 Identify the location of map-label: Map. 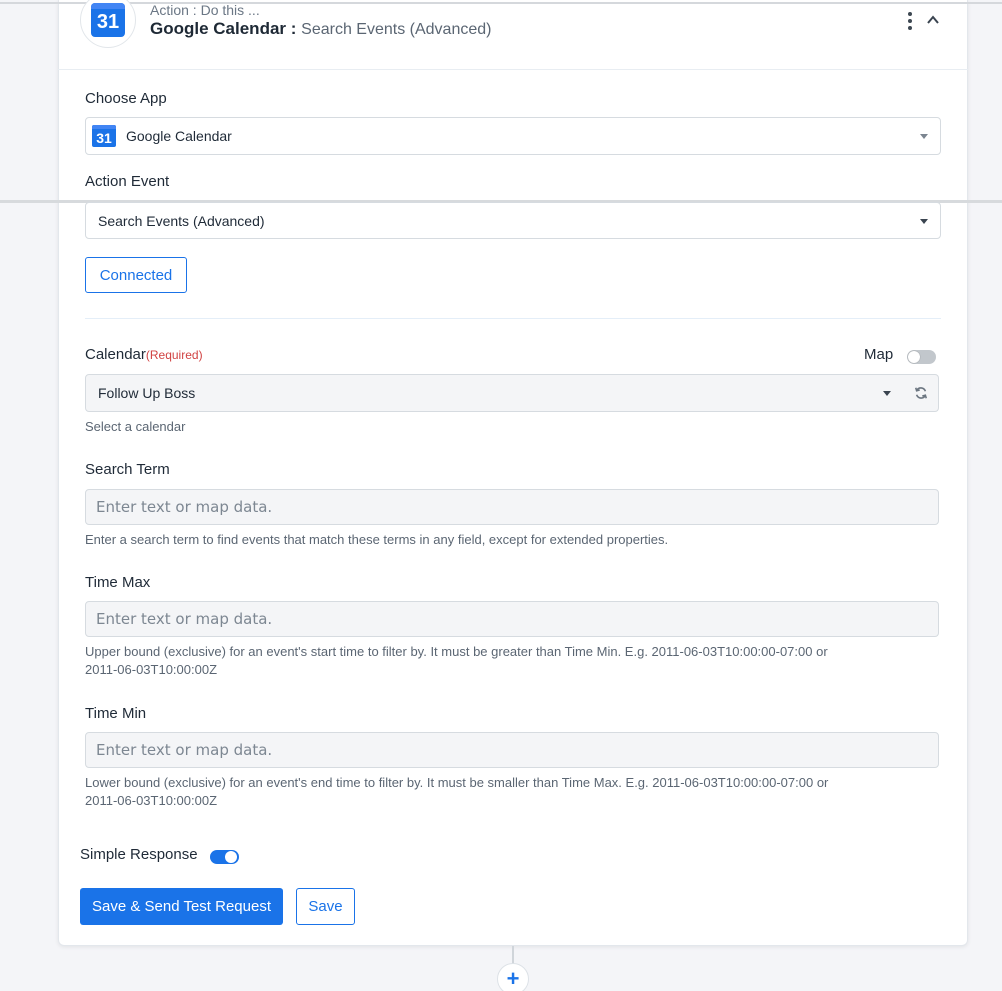
(879, 354).